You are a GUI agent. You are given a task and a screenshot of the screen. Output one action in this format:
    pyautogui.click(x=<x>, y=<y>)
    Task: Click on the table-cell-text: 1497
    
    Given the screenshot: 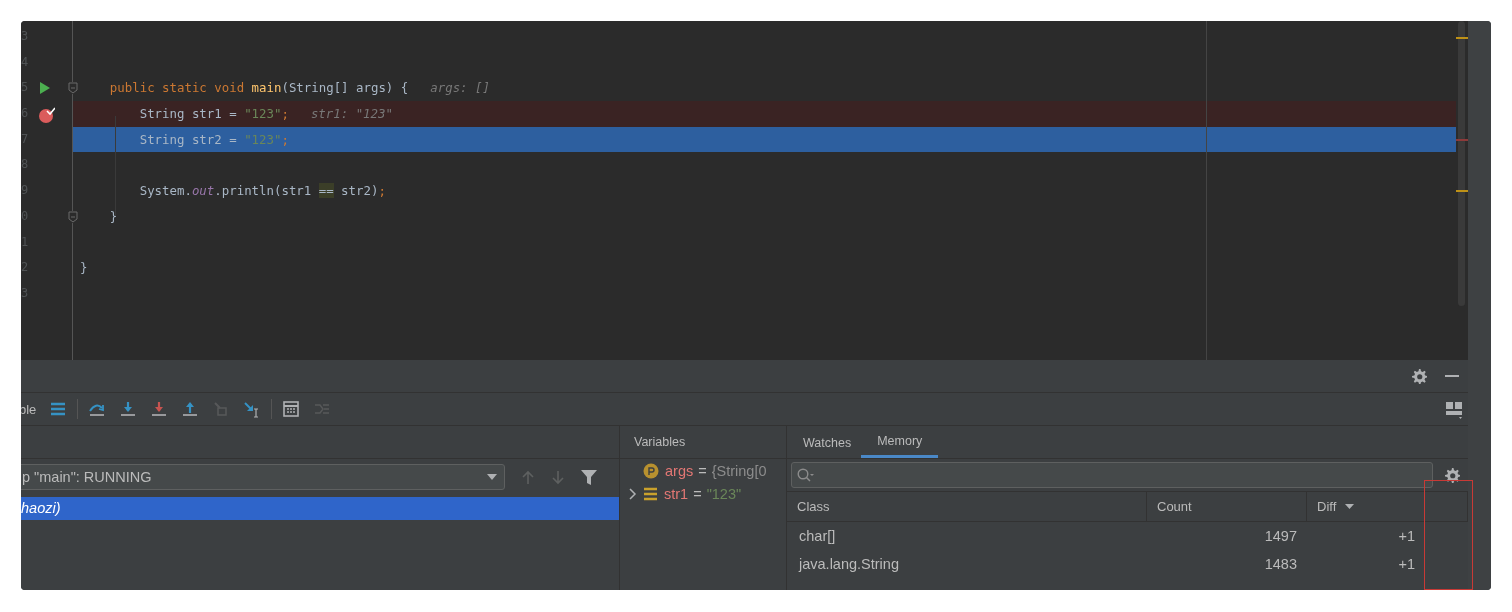 What is the action you would take?
    pyautogui.click(x=1280, y=536)
    